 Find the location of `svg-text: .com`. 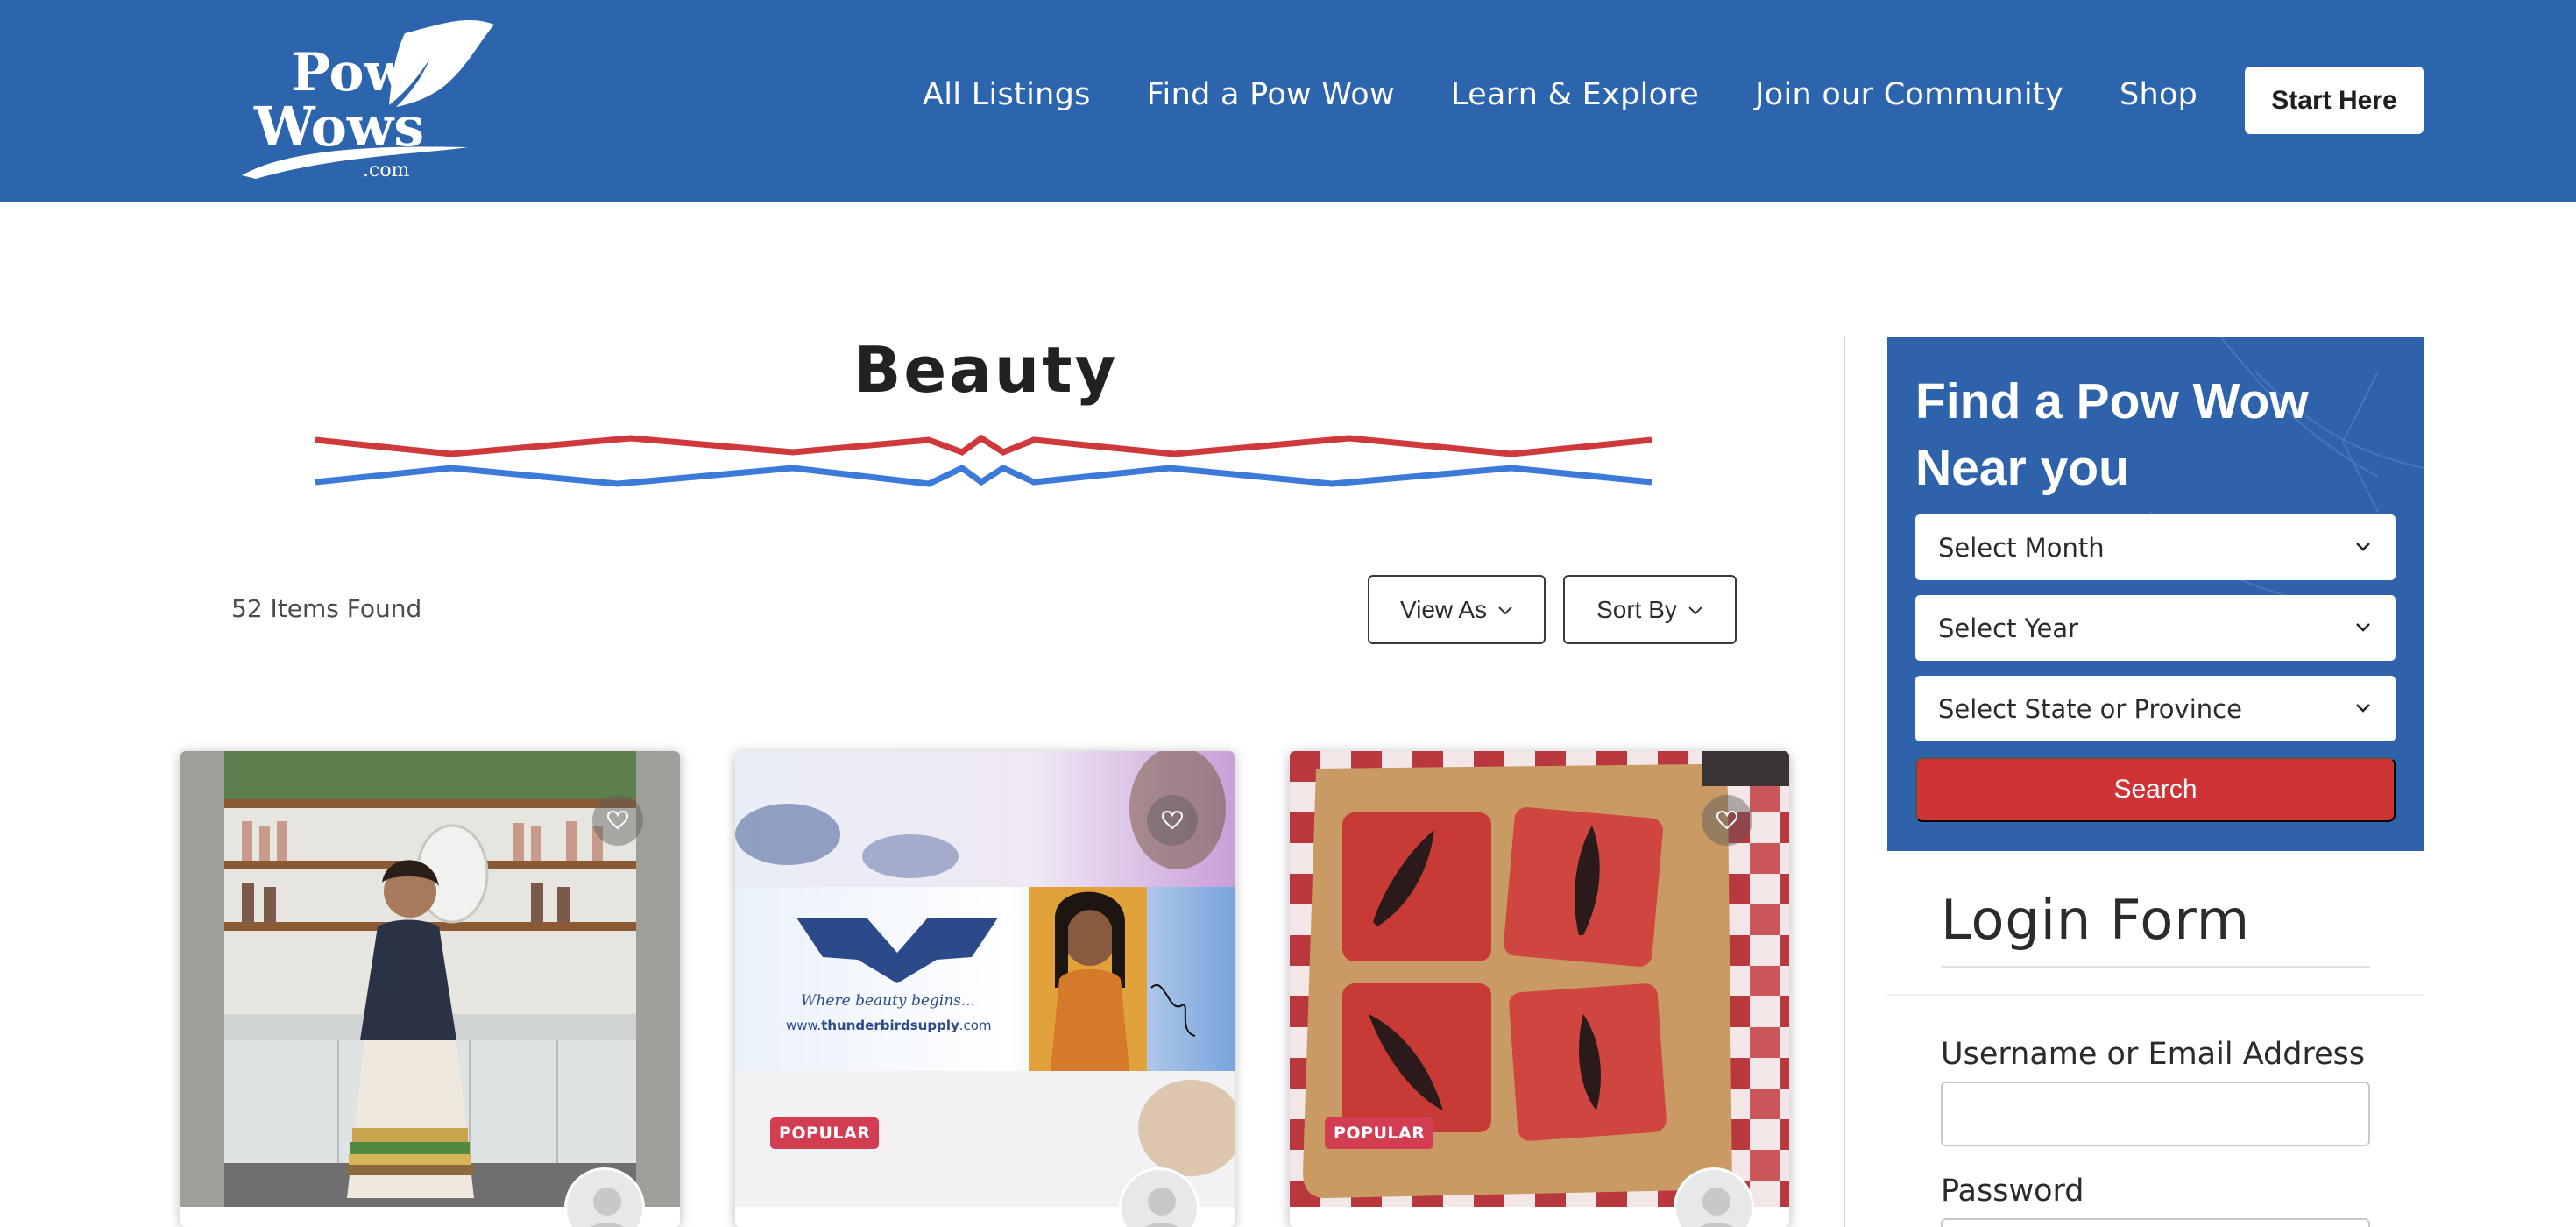

svg-text: .com is located at coordinates (386, 170).